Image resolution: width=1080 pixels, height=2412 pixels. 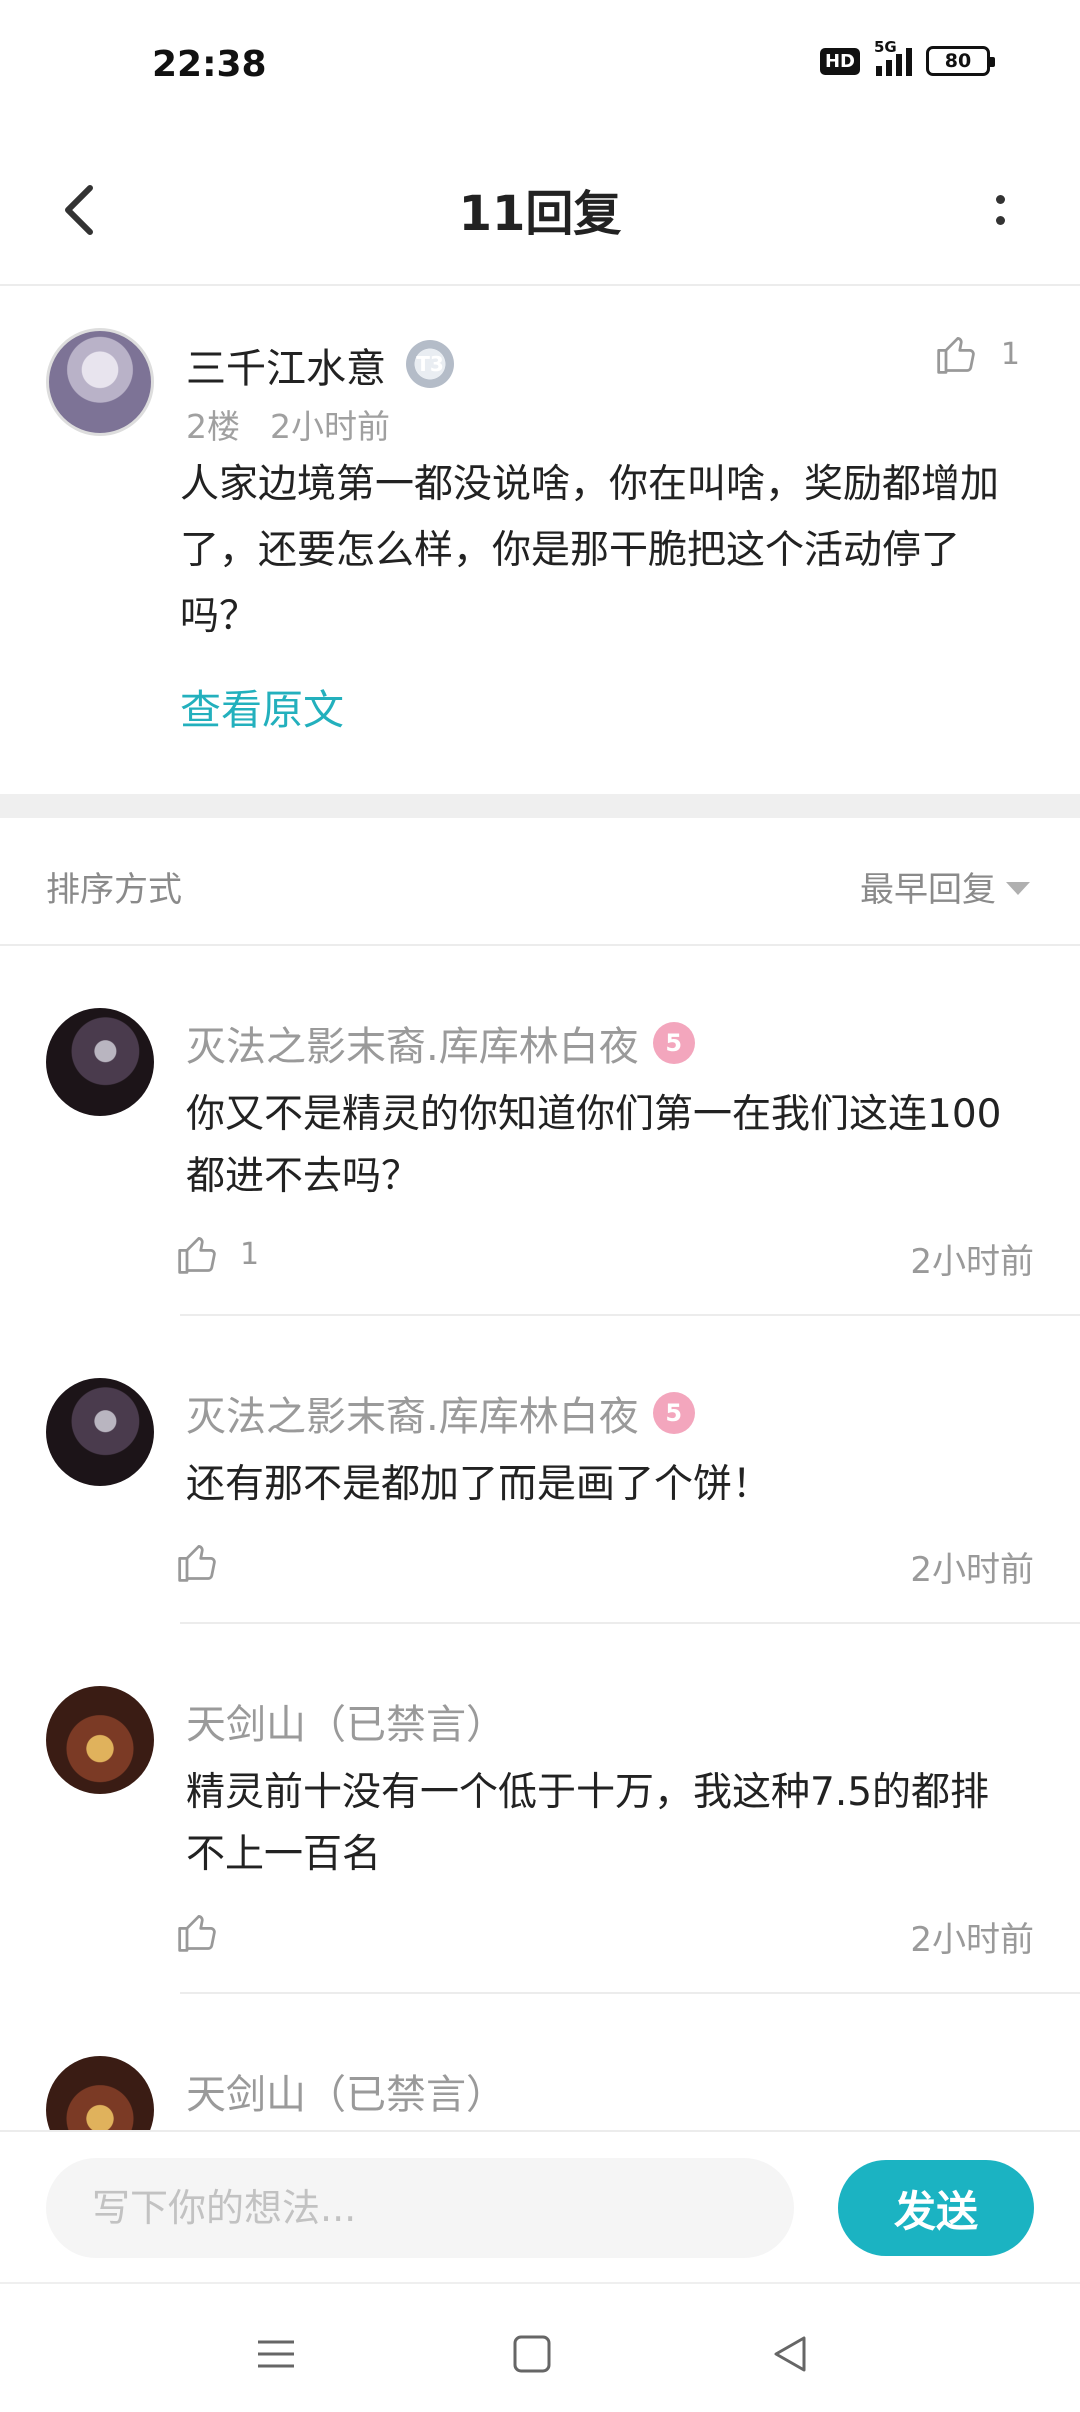 I want to click on floor-number: 2楼, so click(x=213, y=426).